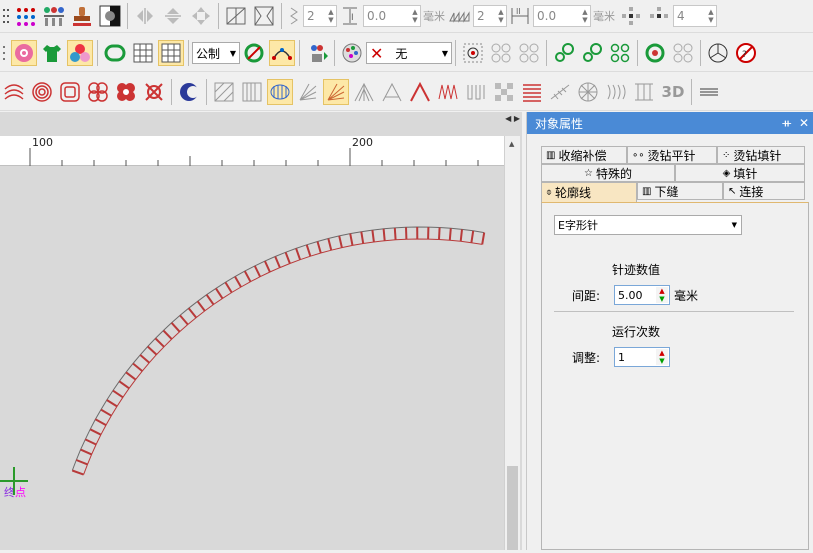  Describe the element at coordinates (224, 92) in the screenshot. I see `hatch-box-icon` at that location.